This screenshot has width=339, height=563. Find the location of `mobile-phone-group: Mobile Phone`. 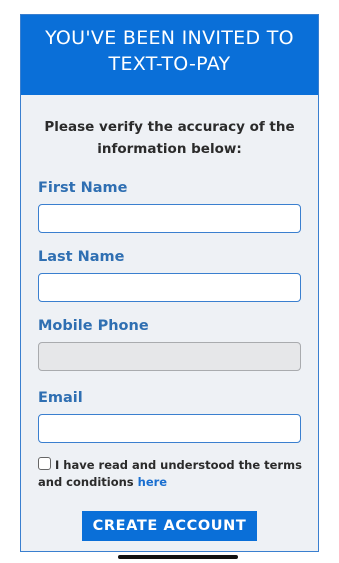

mobile-phone-group: Mobile Phone is located at coordinates (169, 344).